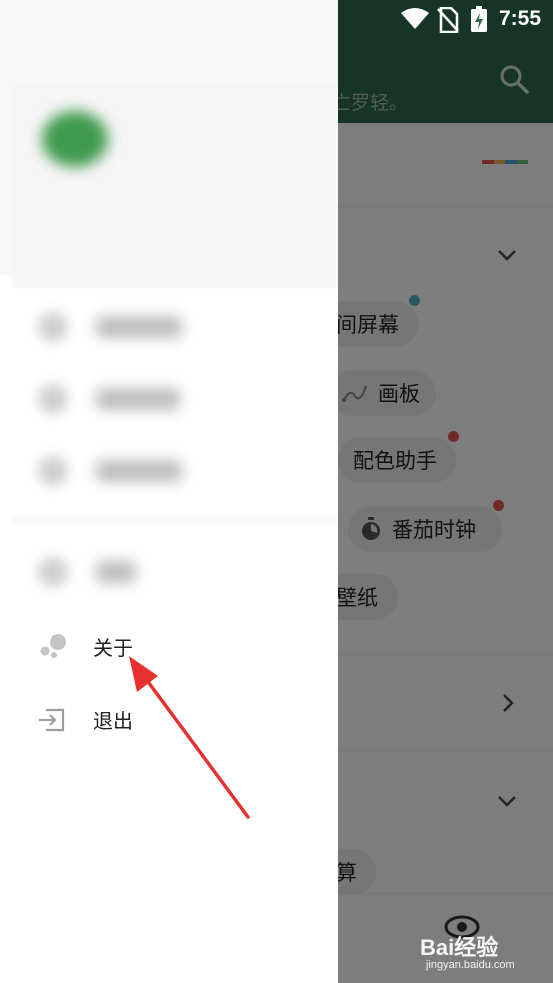 This screenshot has width=553, height=983. Describe the element at coordinates (479, 19) in the screenshot. I see `battery-charging-icon` at that location.